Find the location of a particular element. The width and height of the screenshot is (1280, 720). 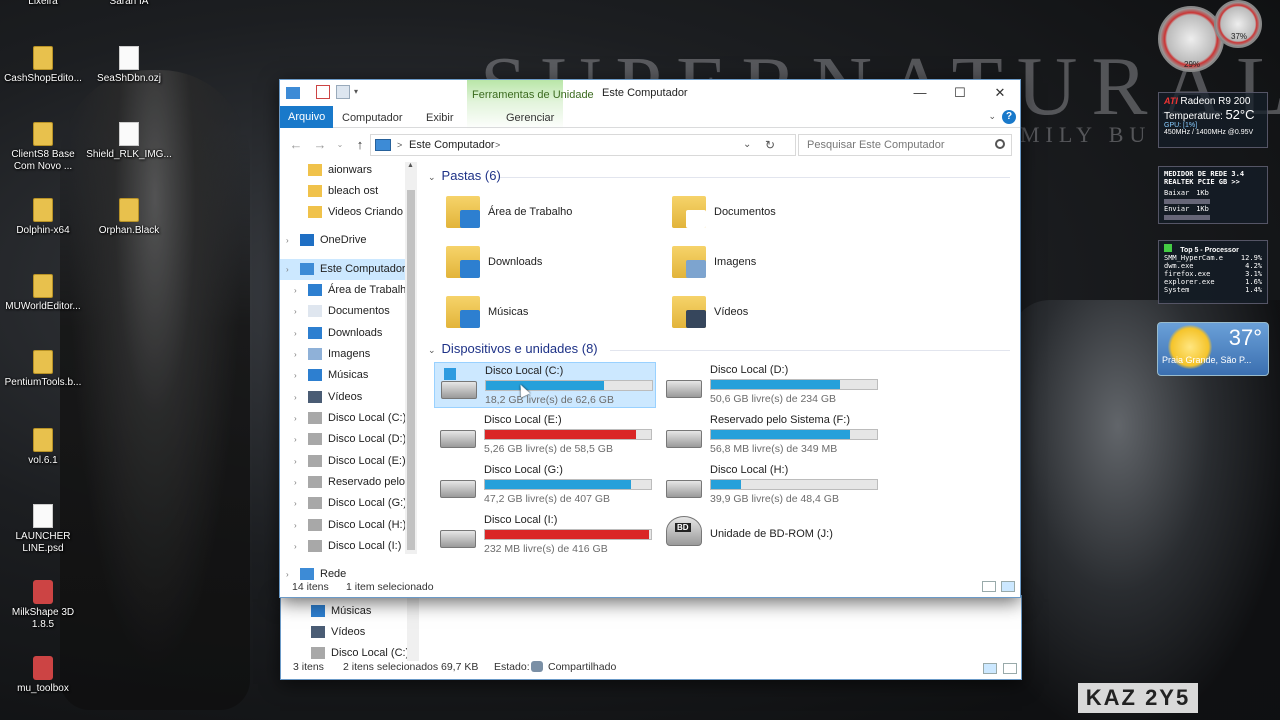

address-crumb-chevron: > is located at coordinates (497, 145).